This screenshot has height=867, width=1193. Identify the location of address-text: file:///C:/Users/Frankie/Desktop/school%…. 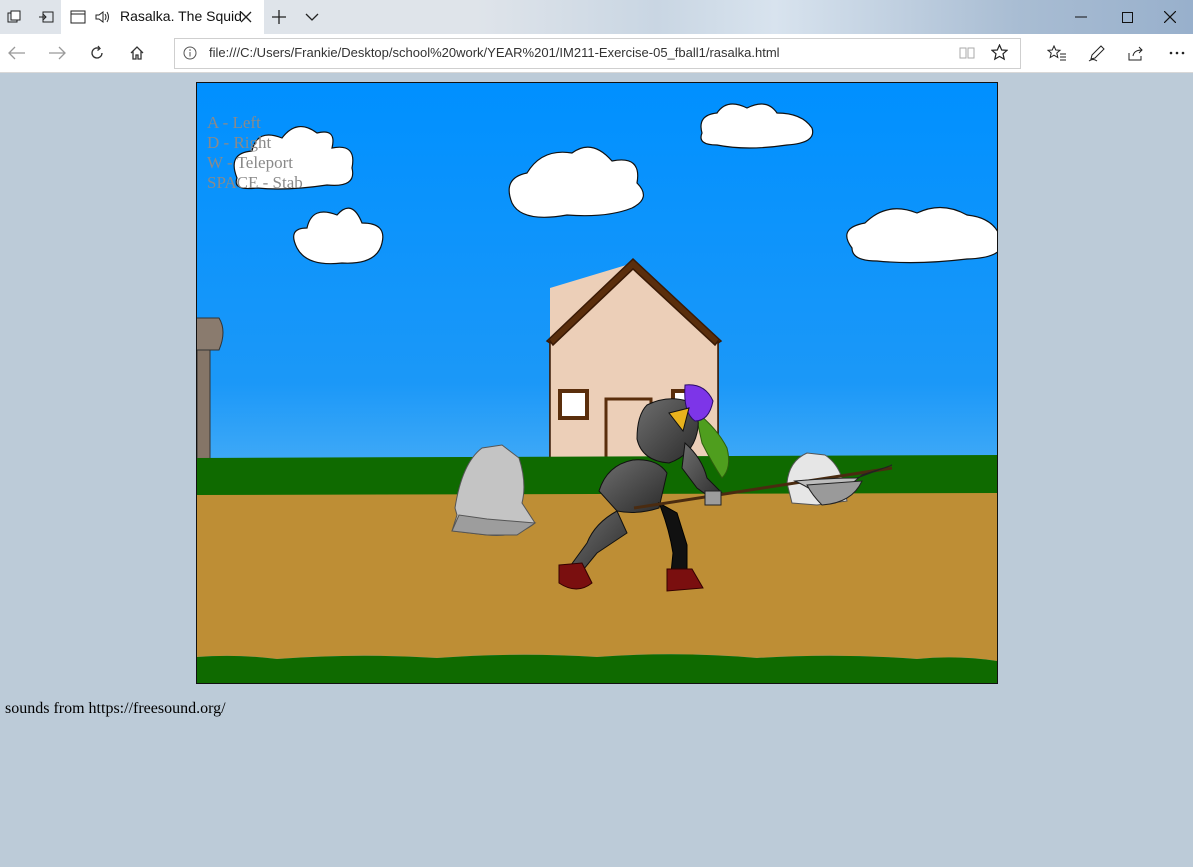
(494, 52).